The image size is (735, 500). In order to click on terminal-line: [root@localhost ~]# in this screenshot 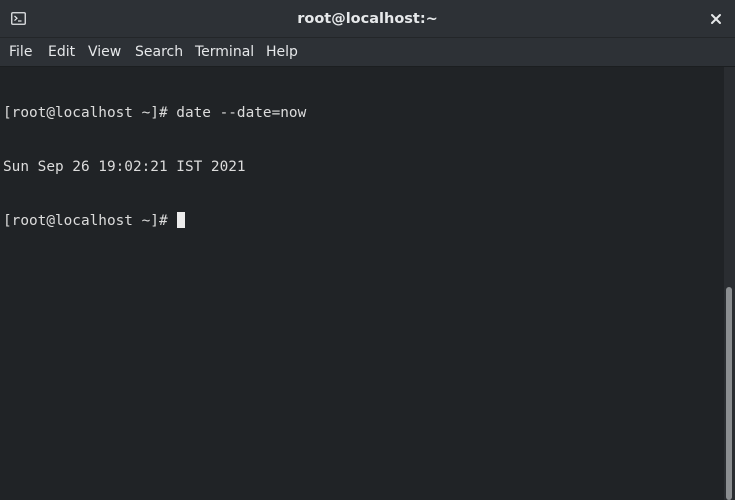, I will do `click(363, 221)`.